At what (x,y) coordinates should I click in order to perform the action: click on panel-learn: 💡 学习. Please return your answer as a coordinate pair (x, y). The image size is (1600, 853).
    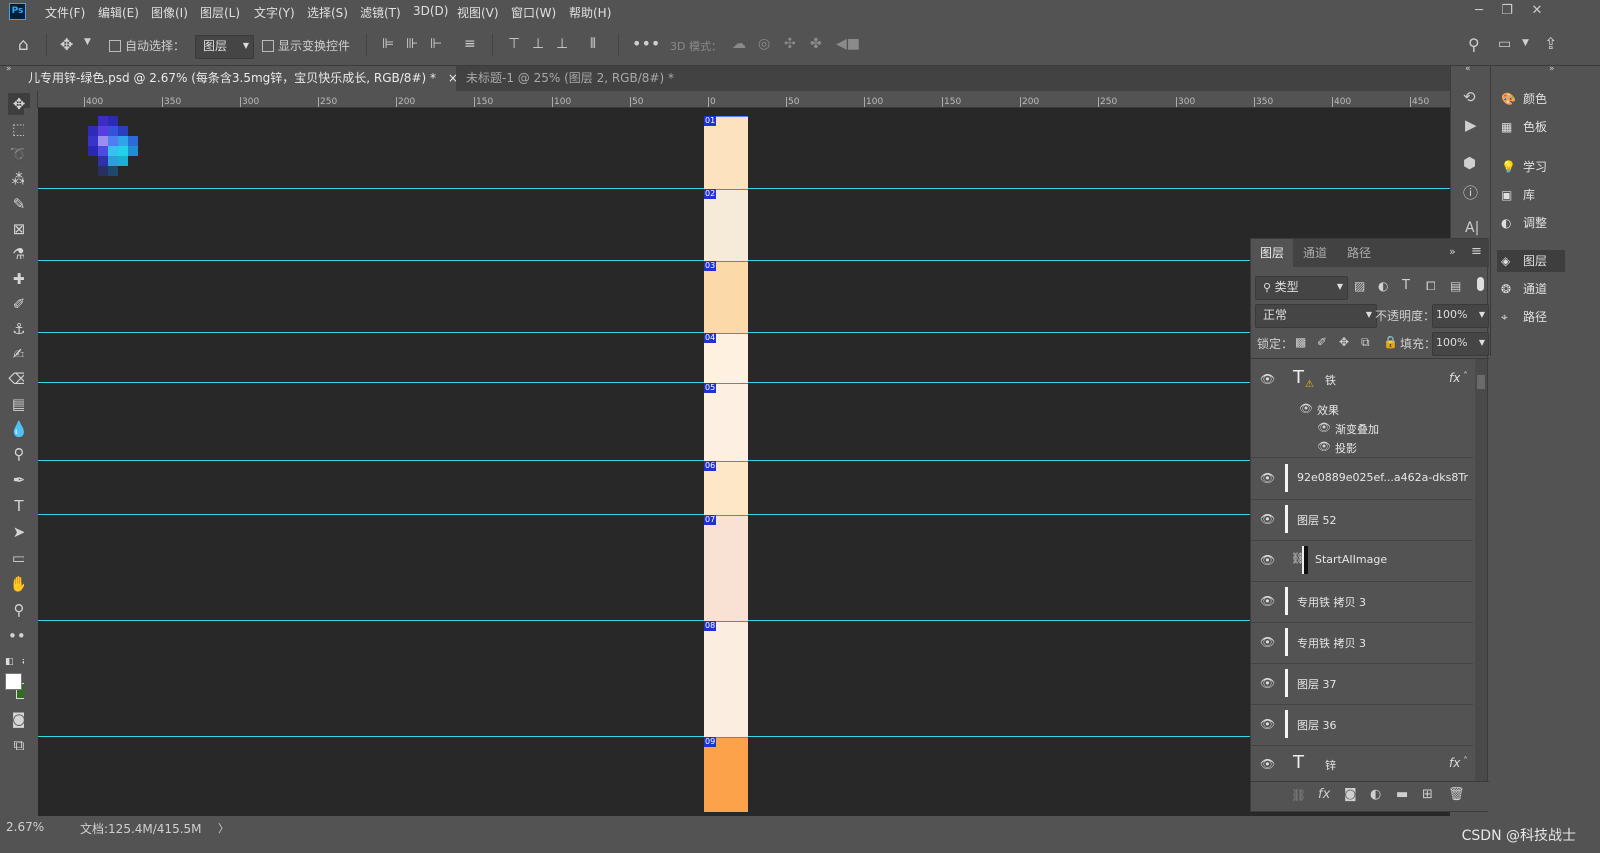
    Looking at the image, I should click on (1524, 166).